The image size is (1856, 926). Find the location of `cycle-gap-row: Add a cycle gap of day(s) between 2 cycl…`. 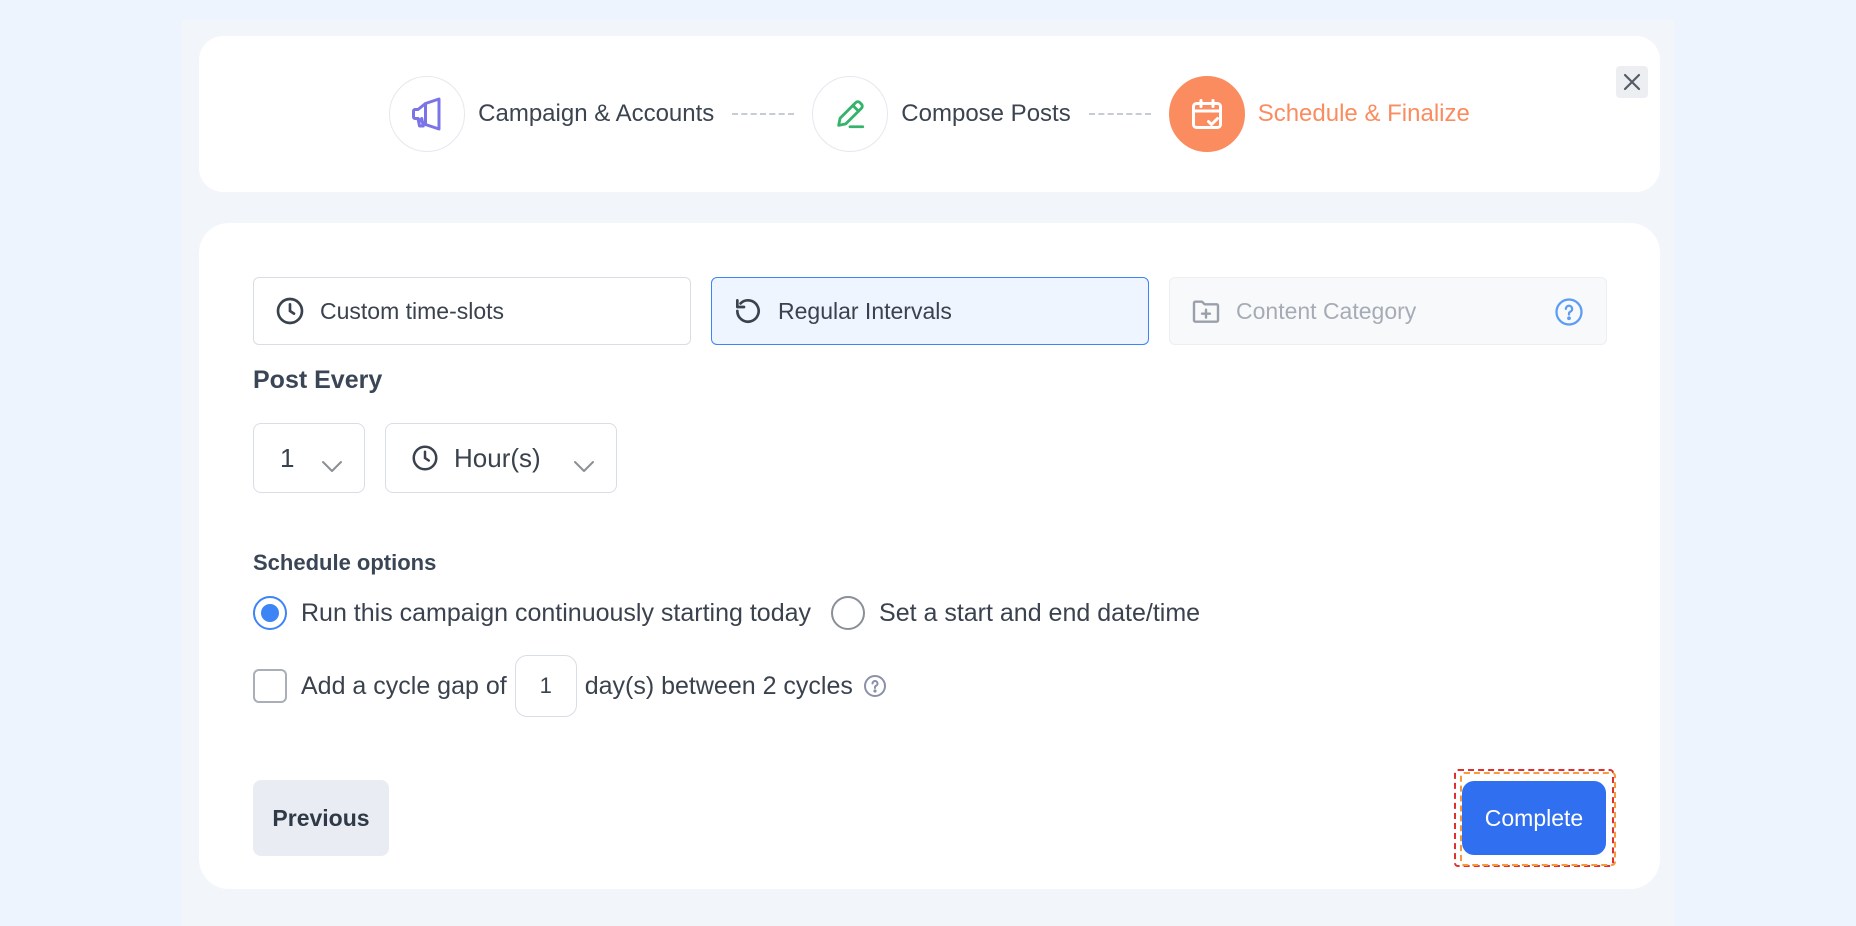

cycle-gap-row: Add a cycle gap of day(s) between 2 cycl… is located at coordinates (570, 686).